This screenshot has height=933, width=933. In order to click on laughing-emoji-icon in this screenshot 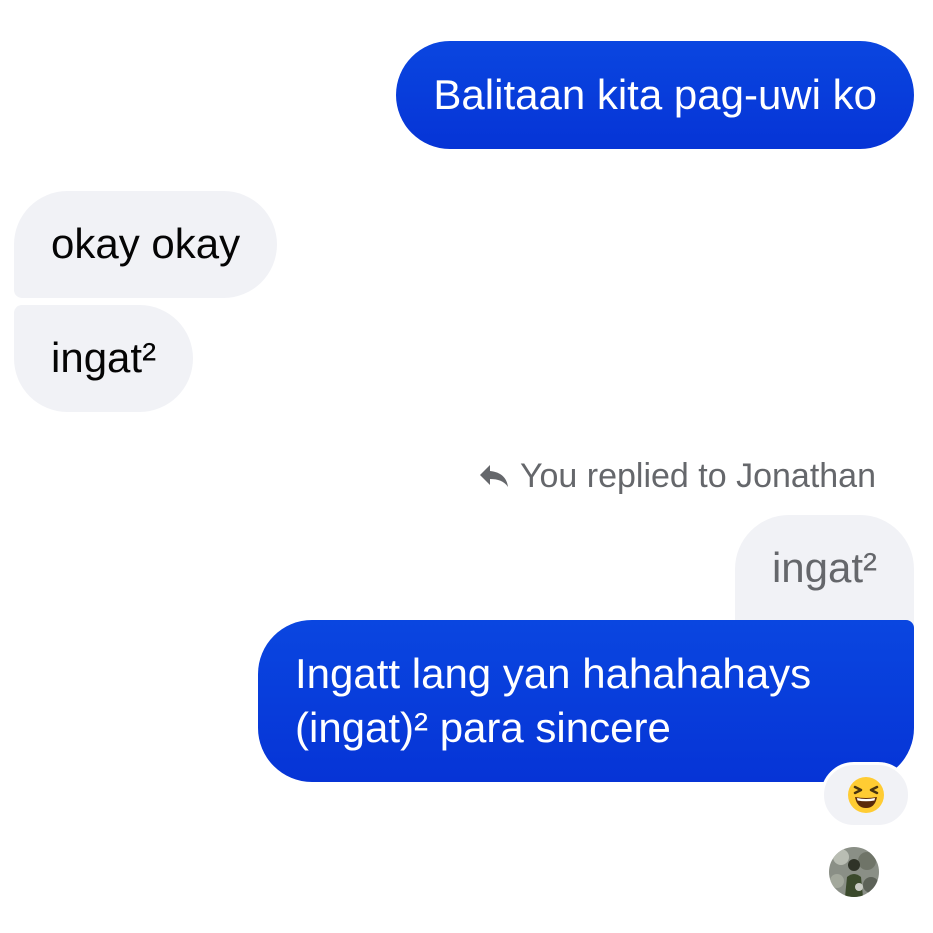, I will do `click(866, 795)`.